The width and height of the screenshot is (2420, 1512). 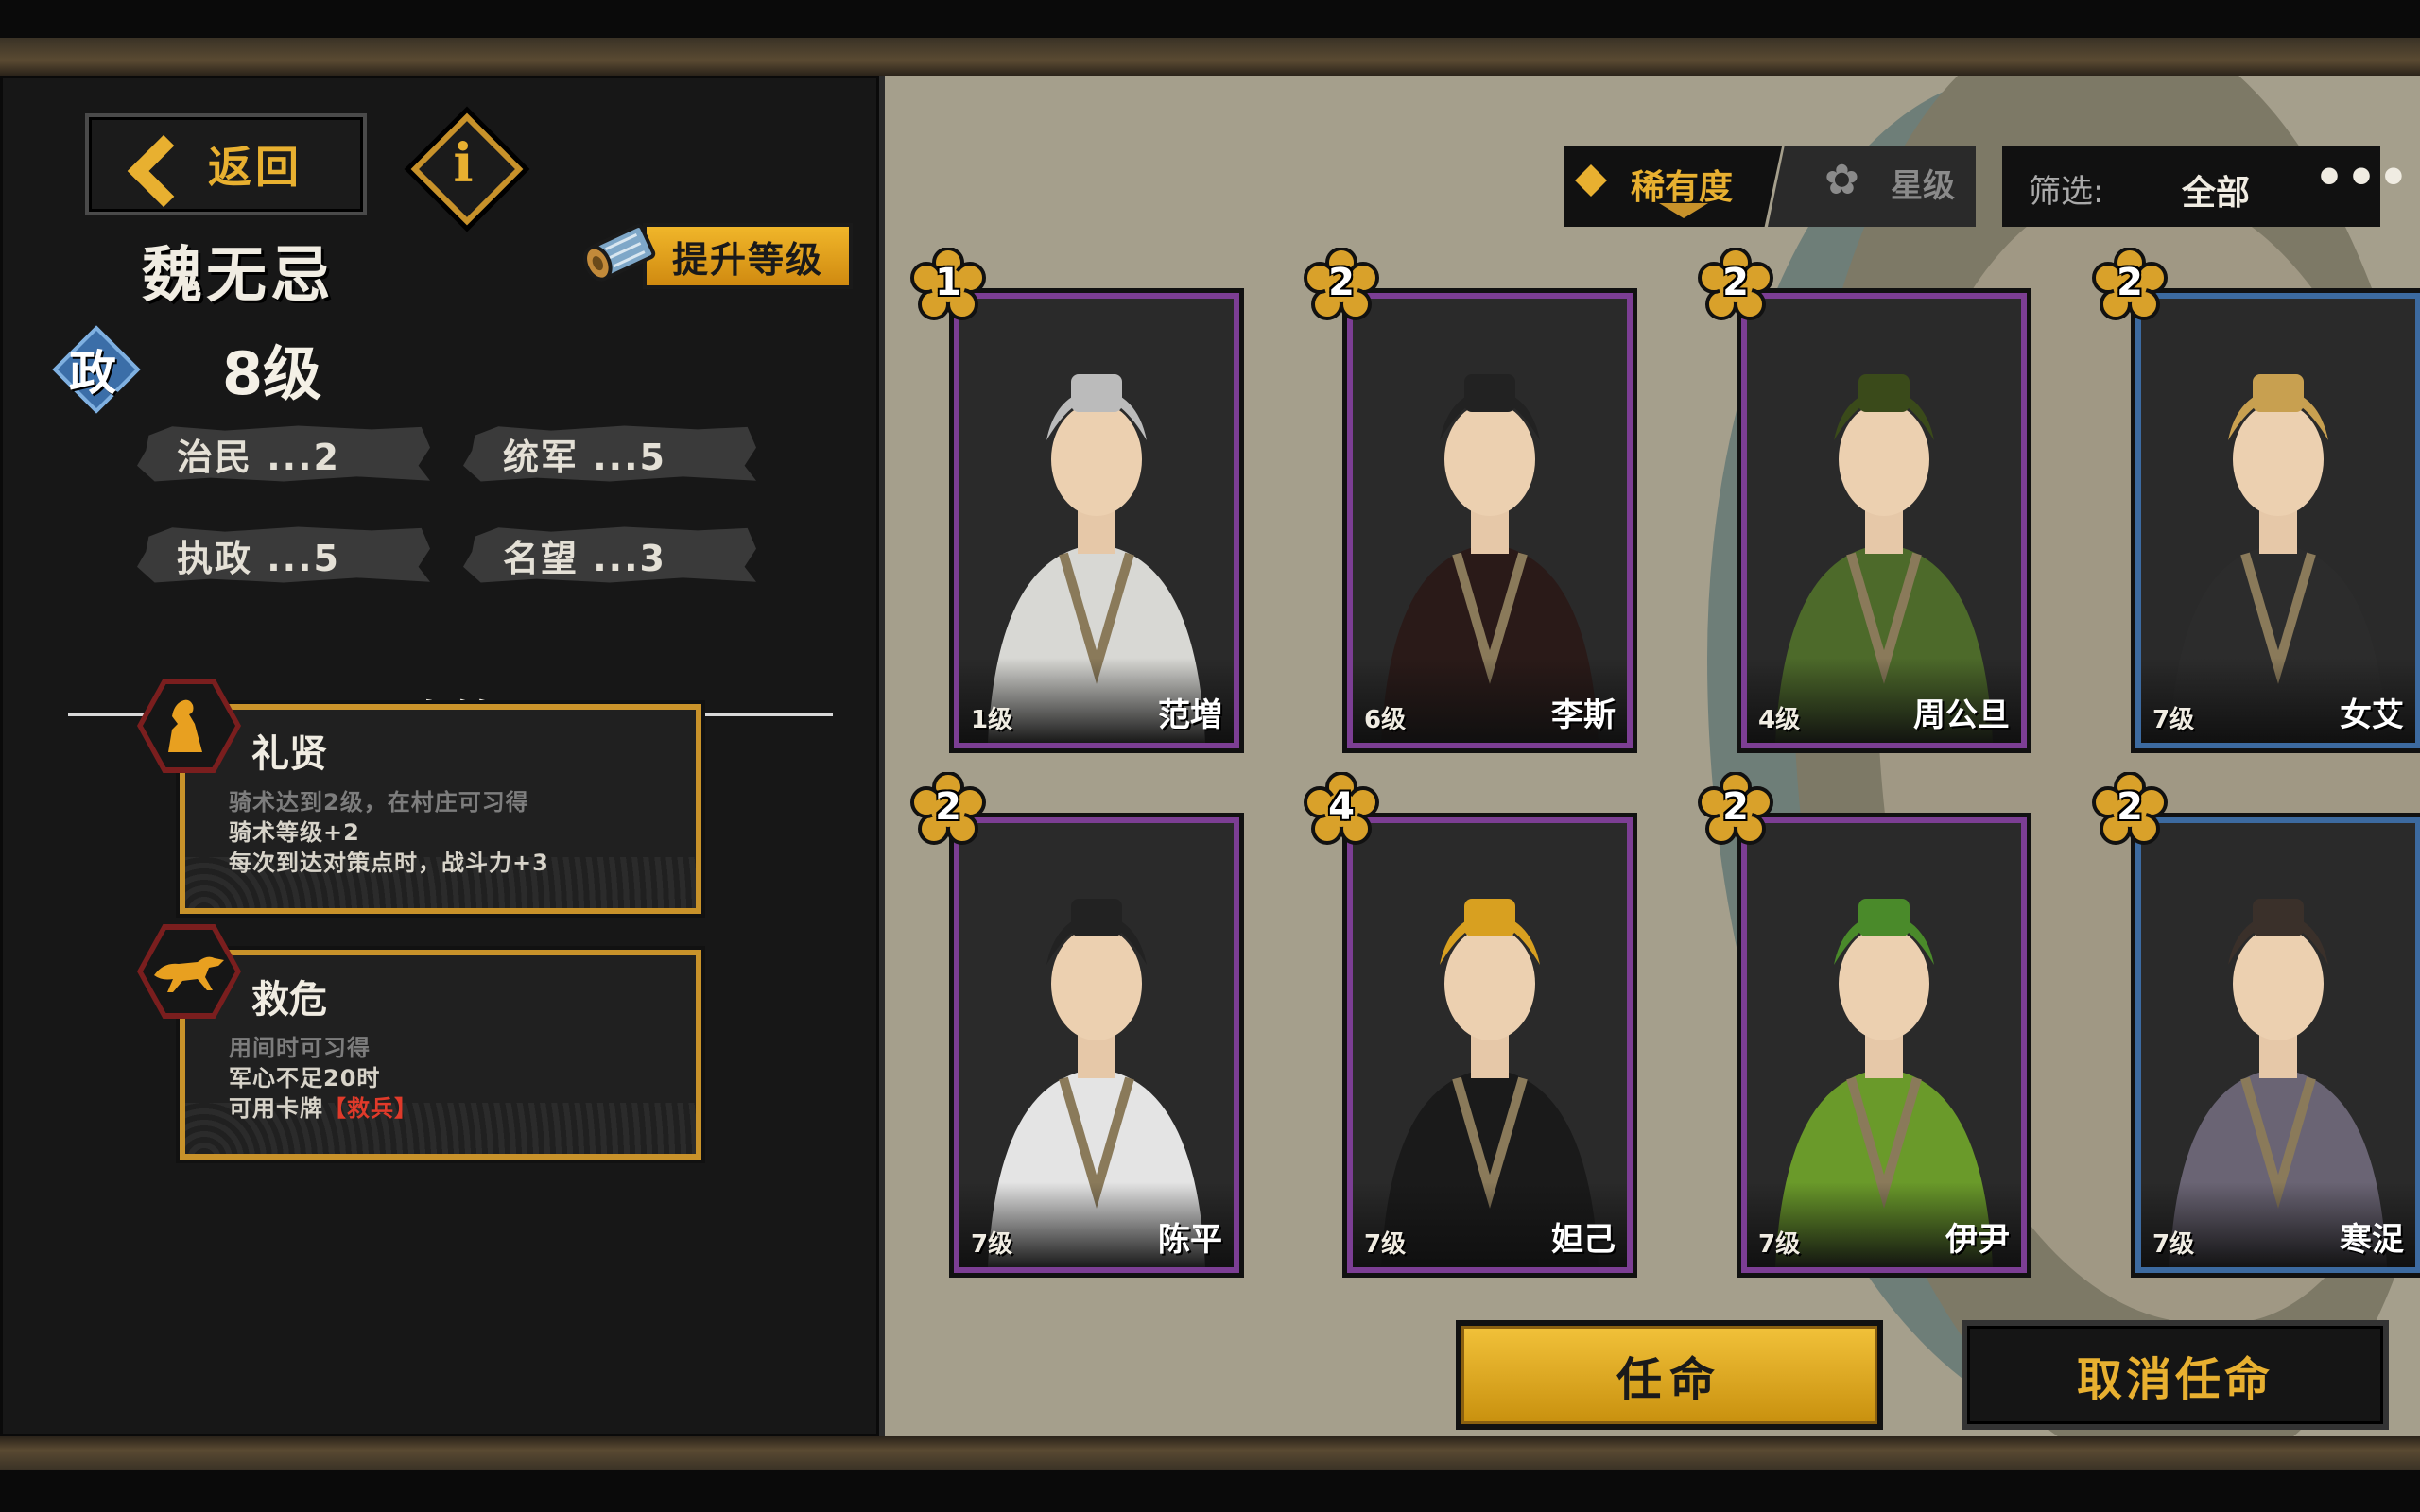 I want to click on policy-card-jiuwei: 救危 用间时可习得 军心不足20时 可用卡牌【救兵】, so click(x=440, y=1055).